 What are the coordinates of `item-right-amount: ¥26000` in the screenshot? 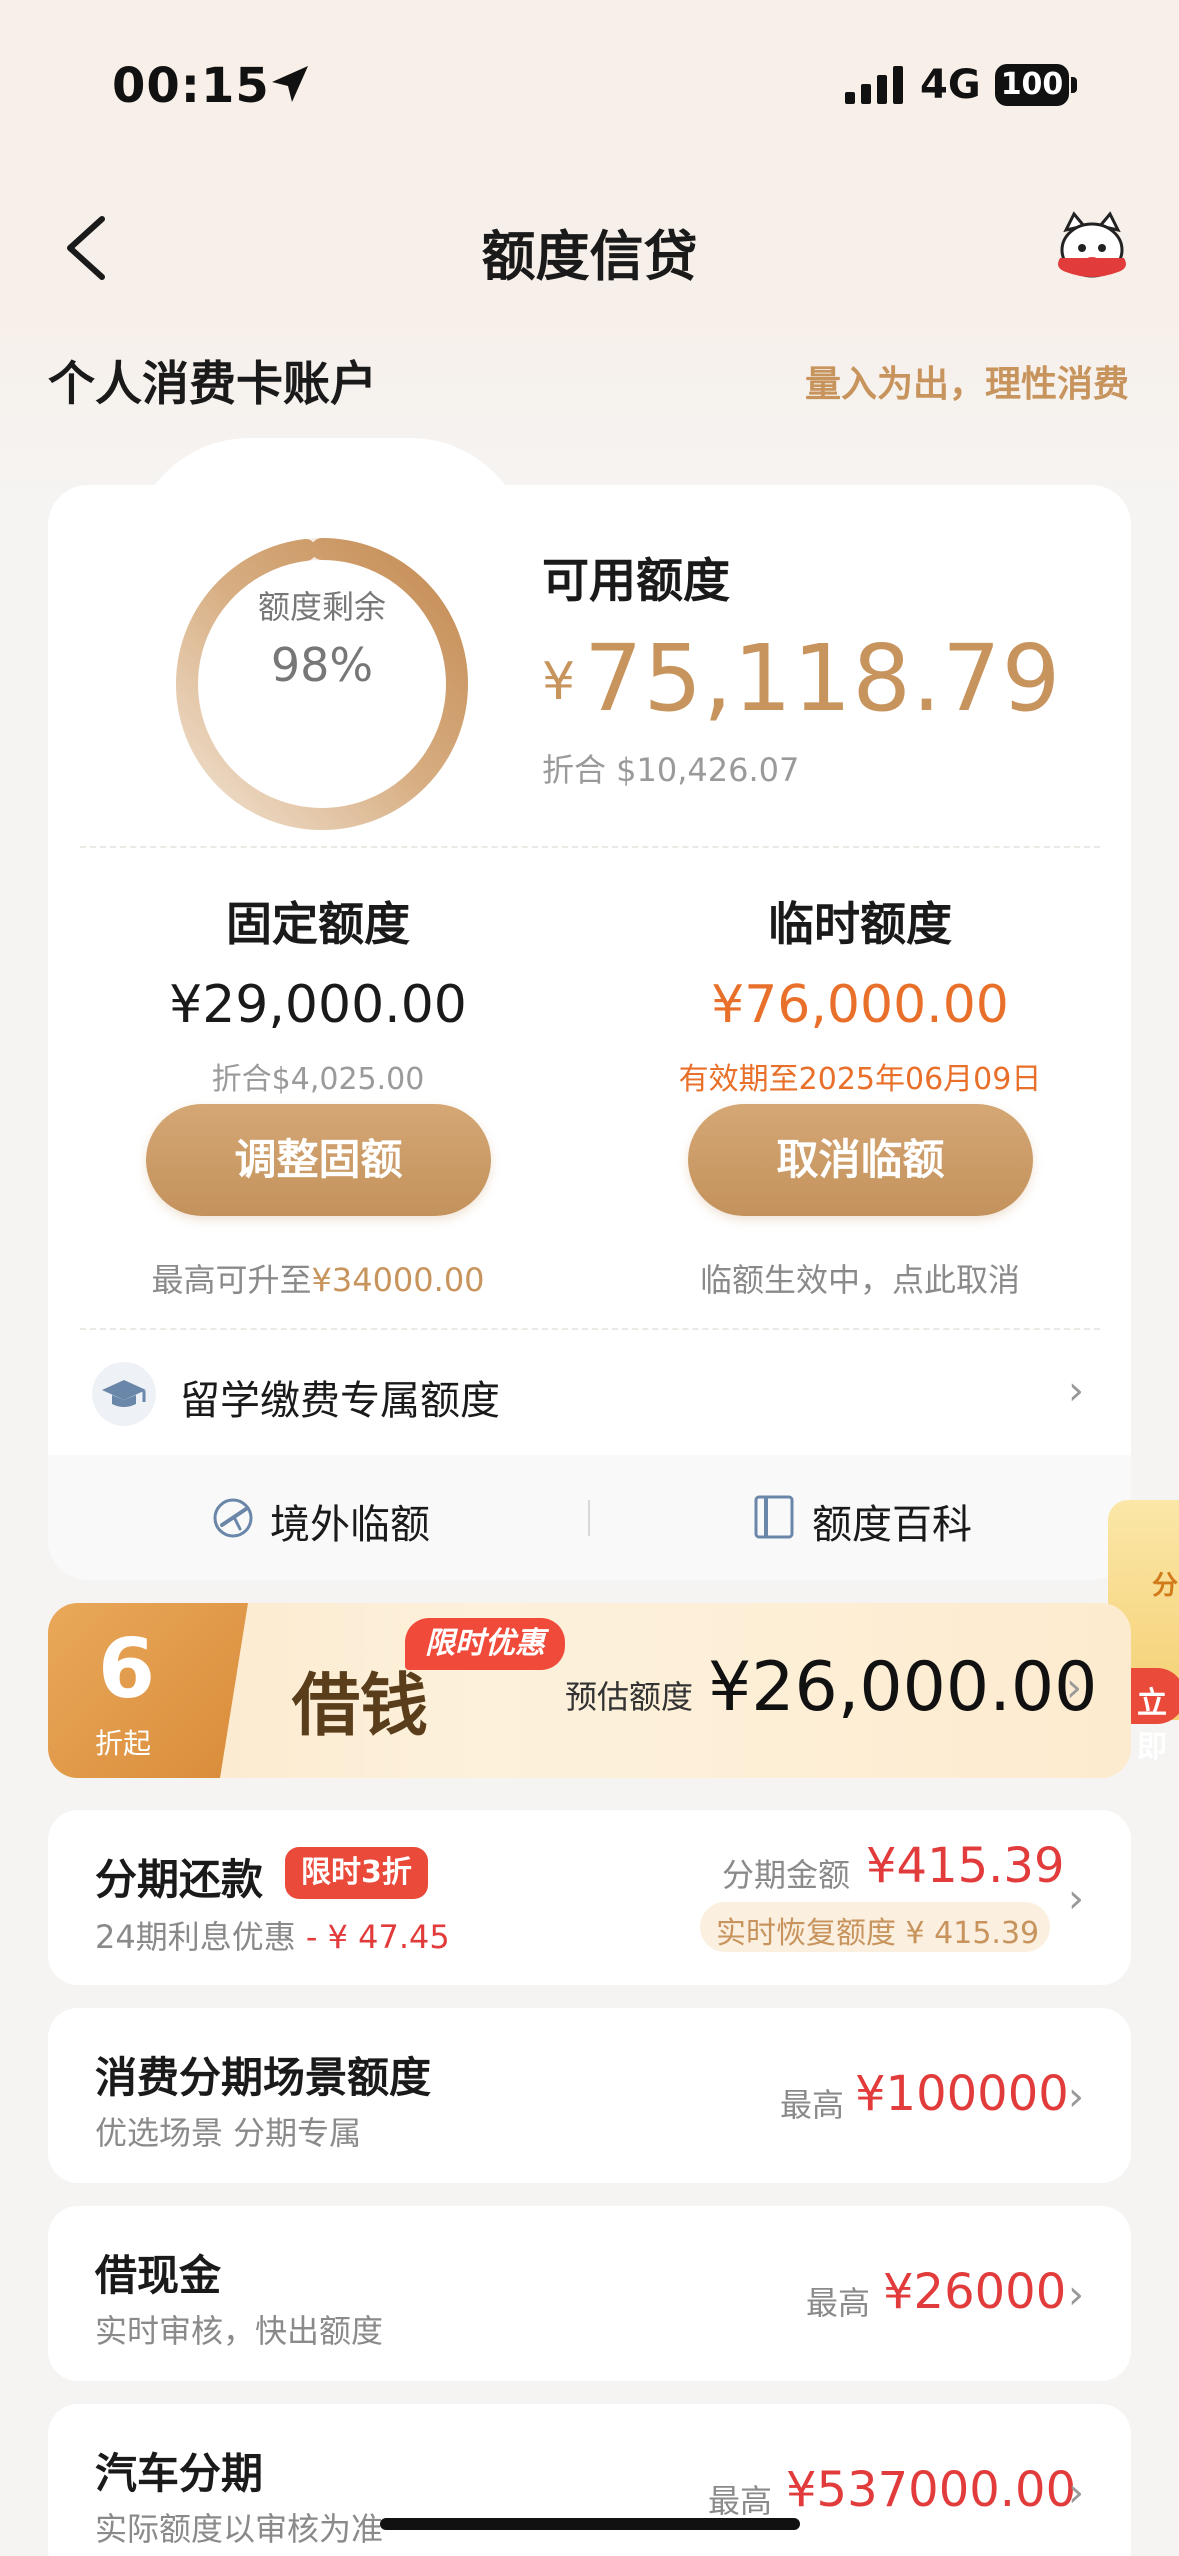 It's located at (975, 2292).